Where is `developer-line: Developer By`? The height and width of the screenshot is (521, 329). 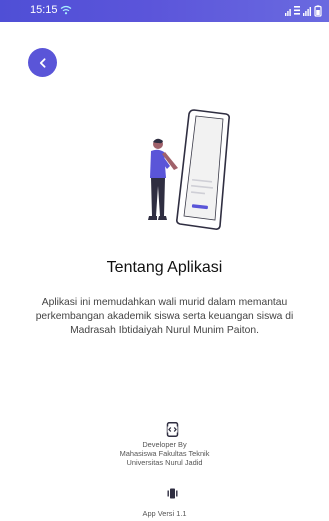 developer-line: Developer By is located at coordinates (164, 444).